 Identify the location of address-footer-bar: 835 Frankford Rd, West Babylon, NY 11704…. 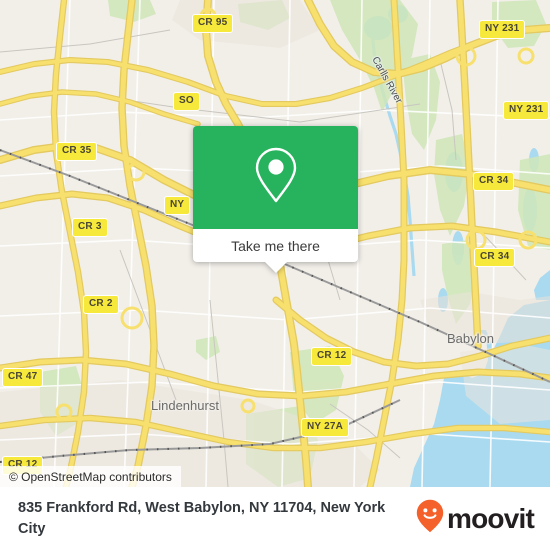
(275, 518).